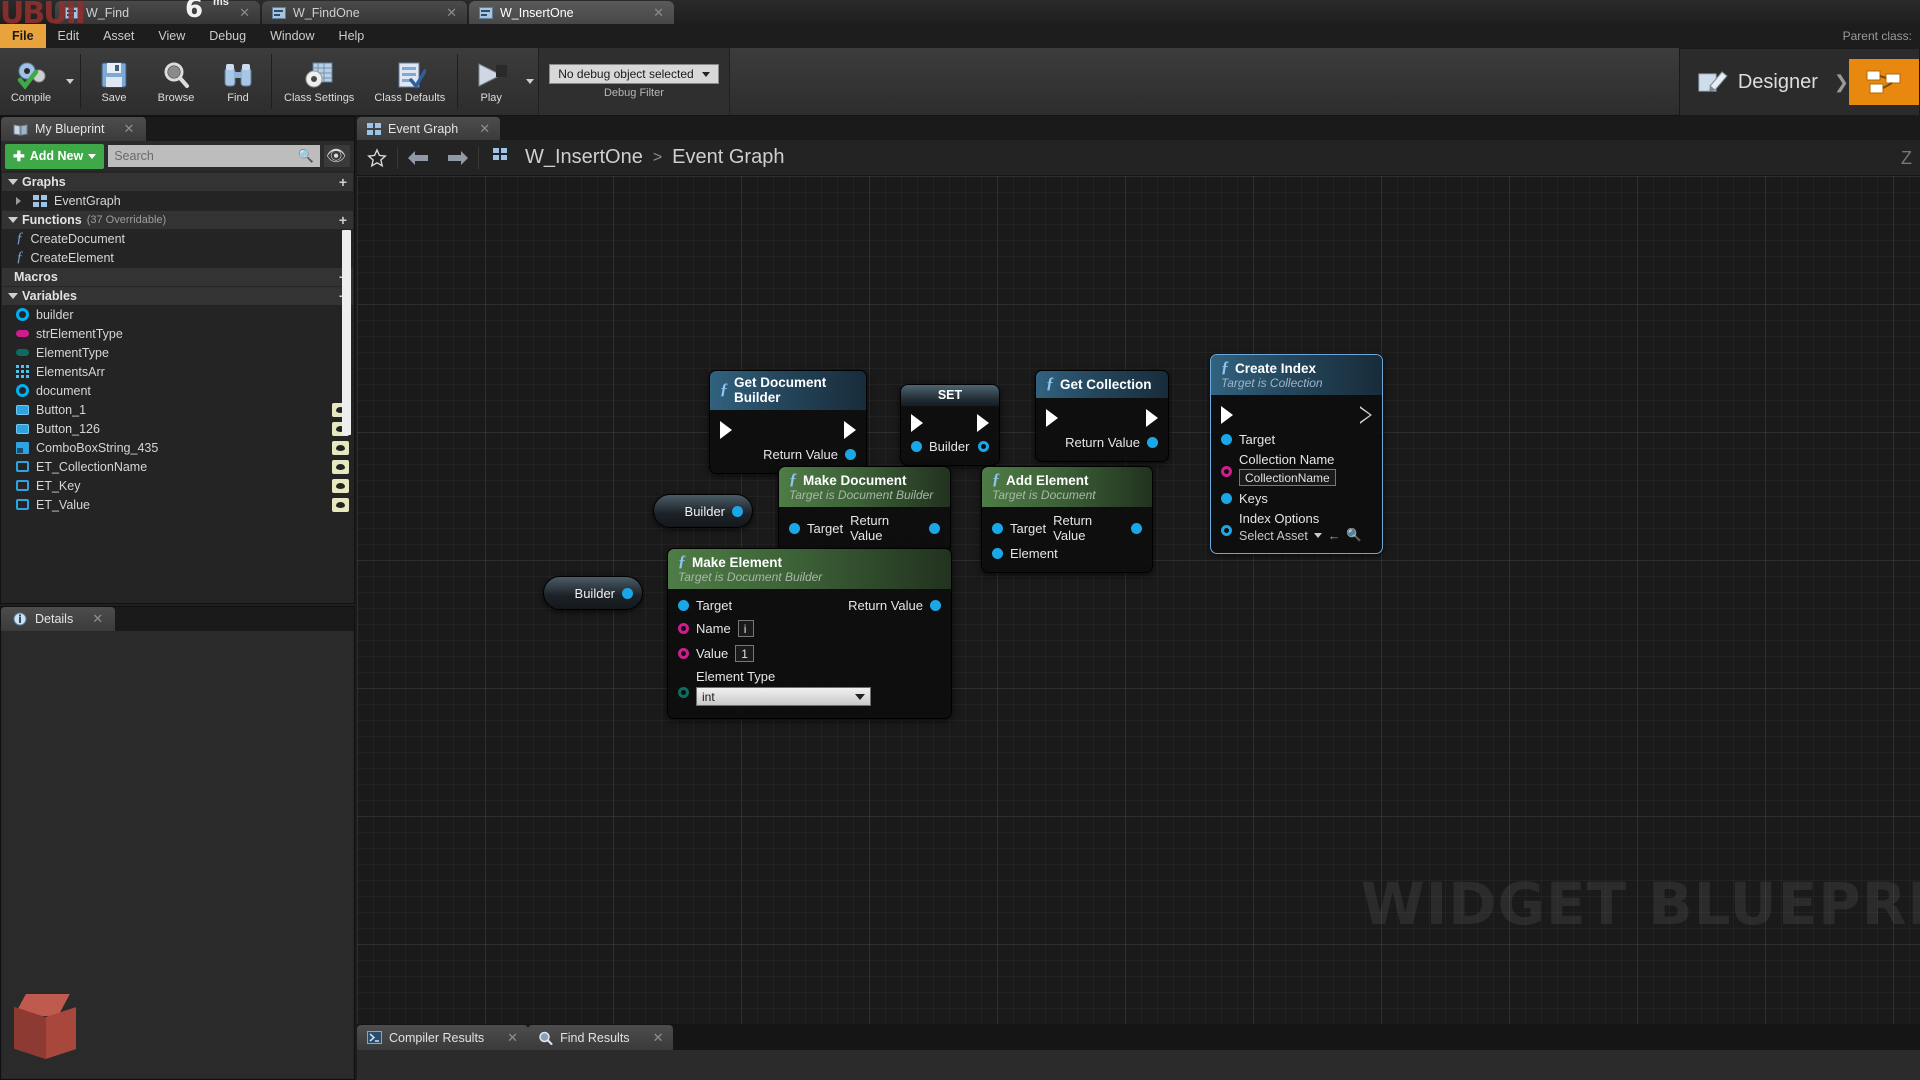 This screenshot has height=1080, width=1920. What do you see at coordinates (491, 81) in the screenshot?
I see `play-button: Play` at bounding box center [491, 81].